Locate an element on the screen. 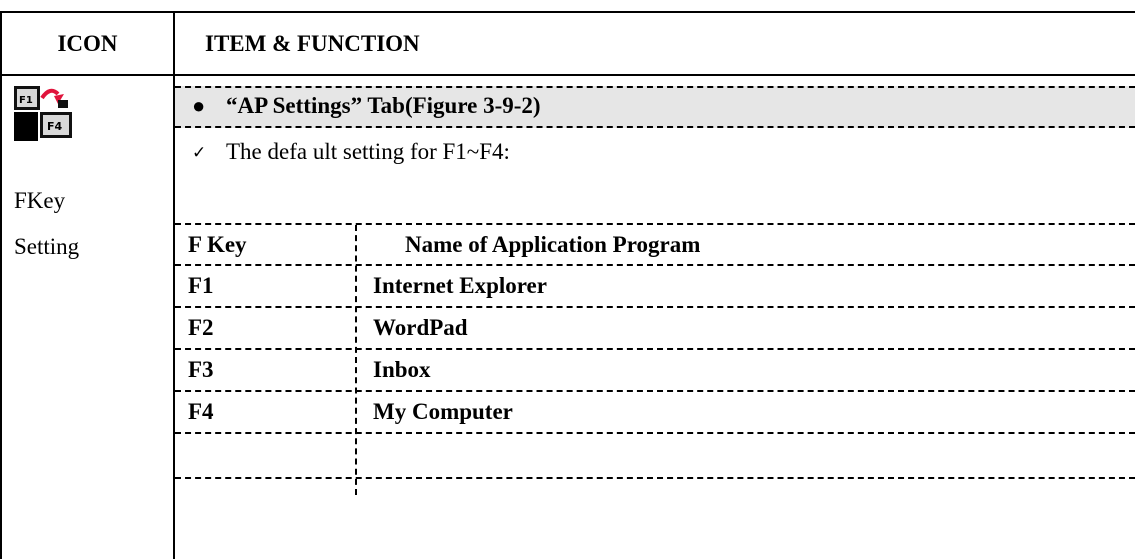 Image resolution: width=1135 pixels, height=559 pixels. icon-column-header: ICON is located at coordinates (87, 43).